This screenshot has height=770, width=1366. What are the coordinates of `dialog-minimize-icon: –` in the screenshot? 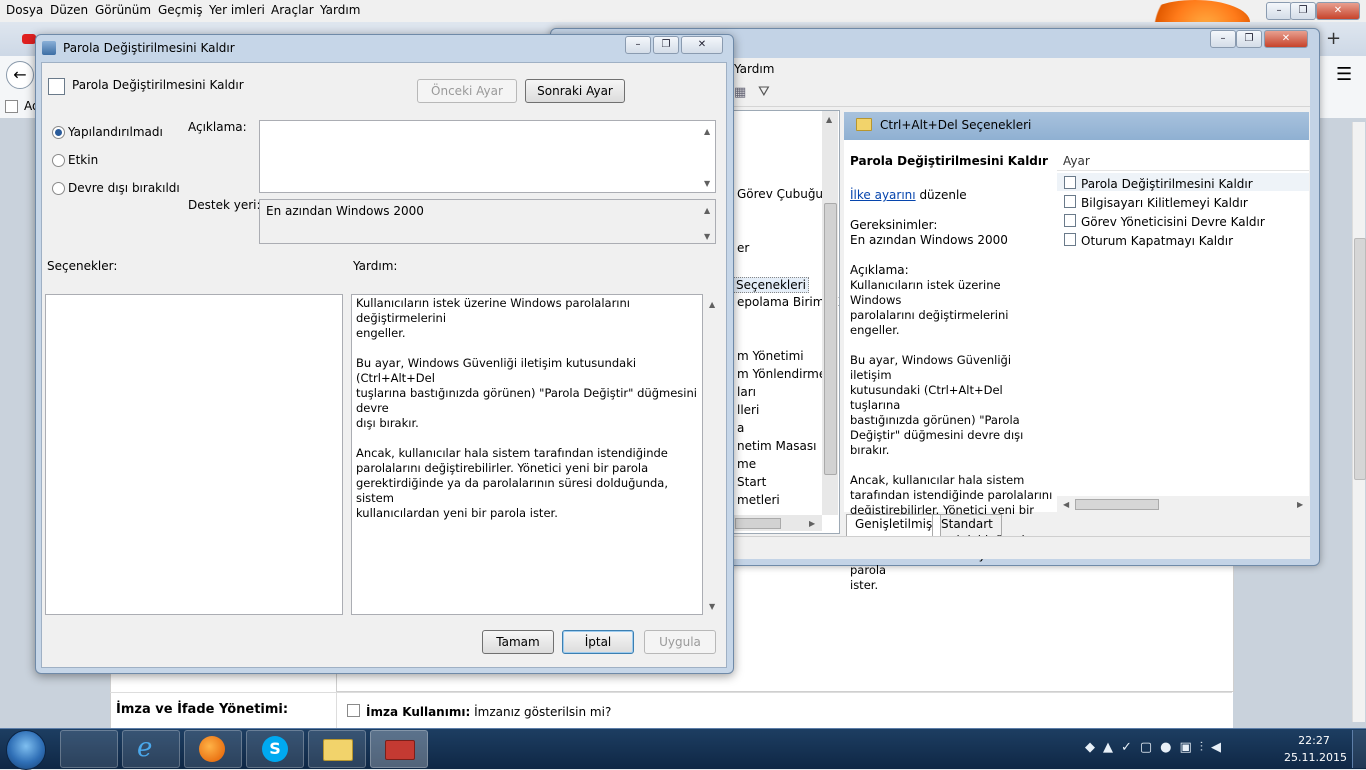 It's located at (638, 45).